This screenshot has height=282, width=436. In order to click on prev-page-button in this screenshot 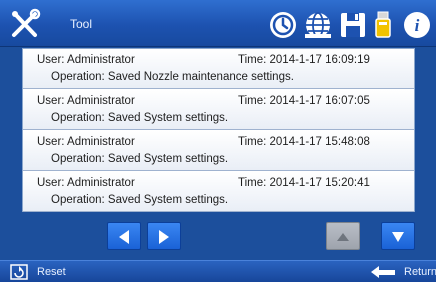, I will do `click(124, 236)`.